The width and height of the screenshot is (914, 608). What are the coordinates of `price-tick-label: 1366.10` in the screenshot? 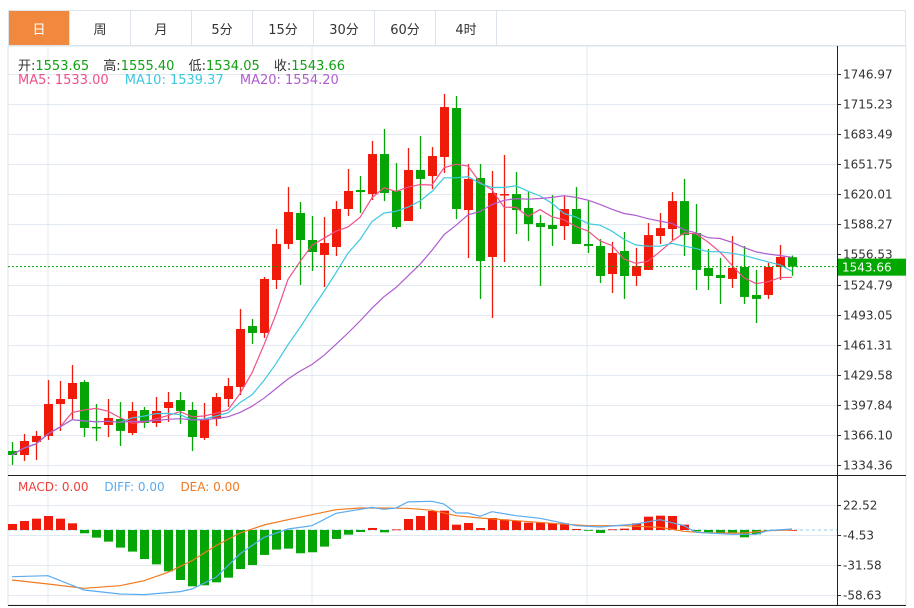 It's located at (868, 436).